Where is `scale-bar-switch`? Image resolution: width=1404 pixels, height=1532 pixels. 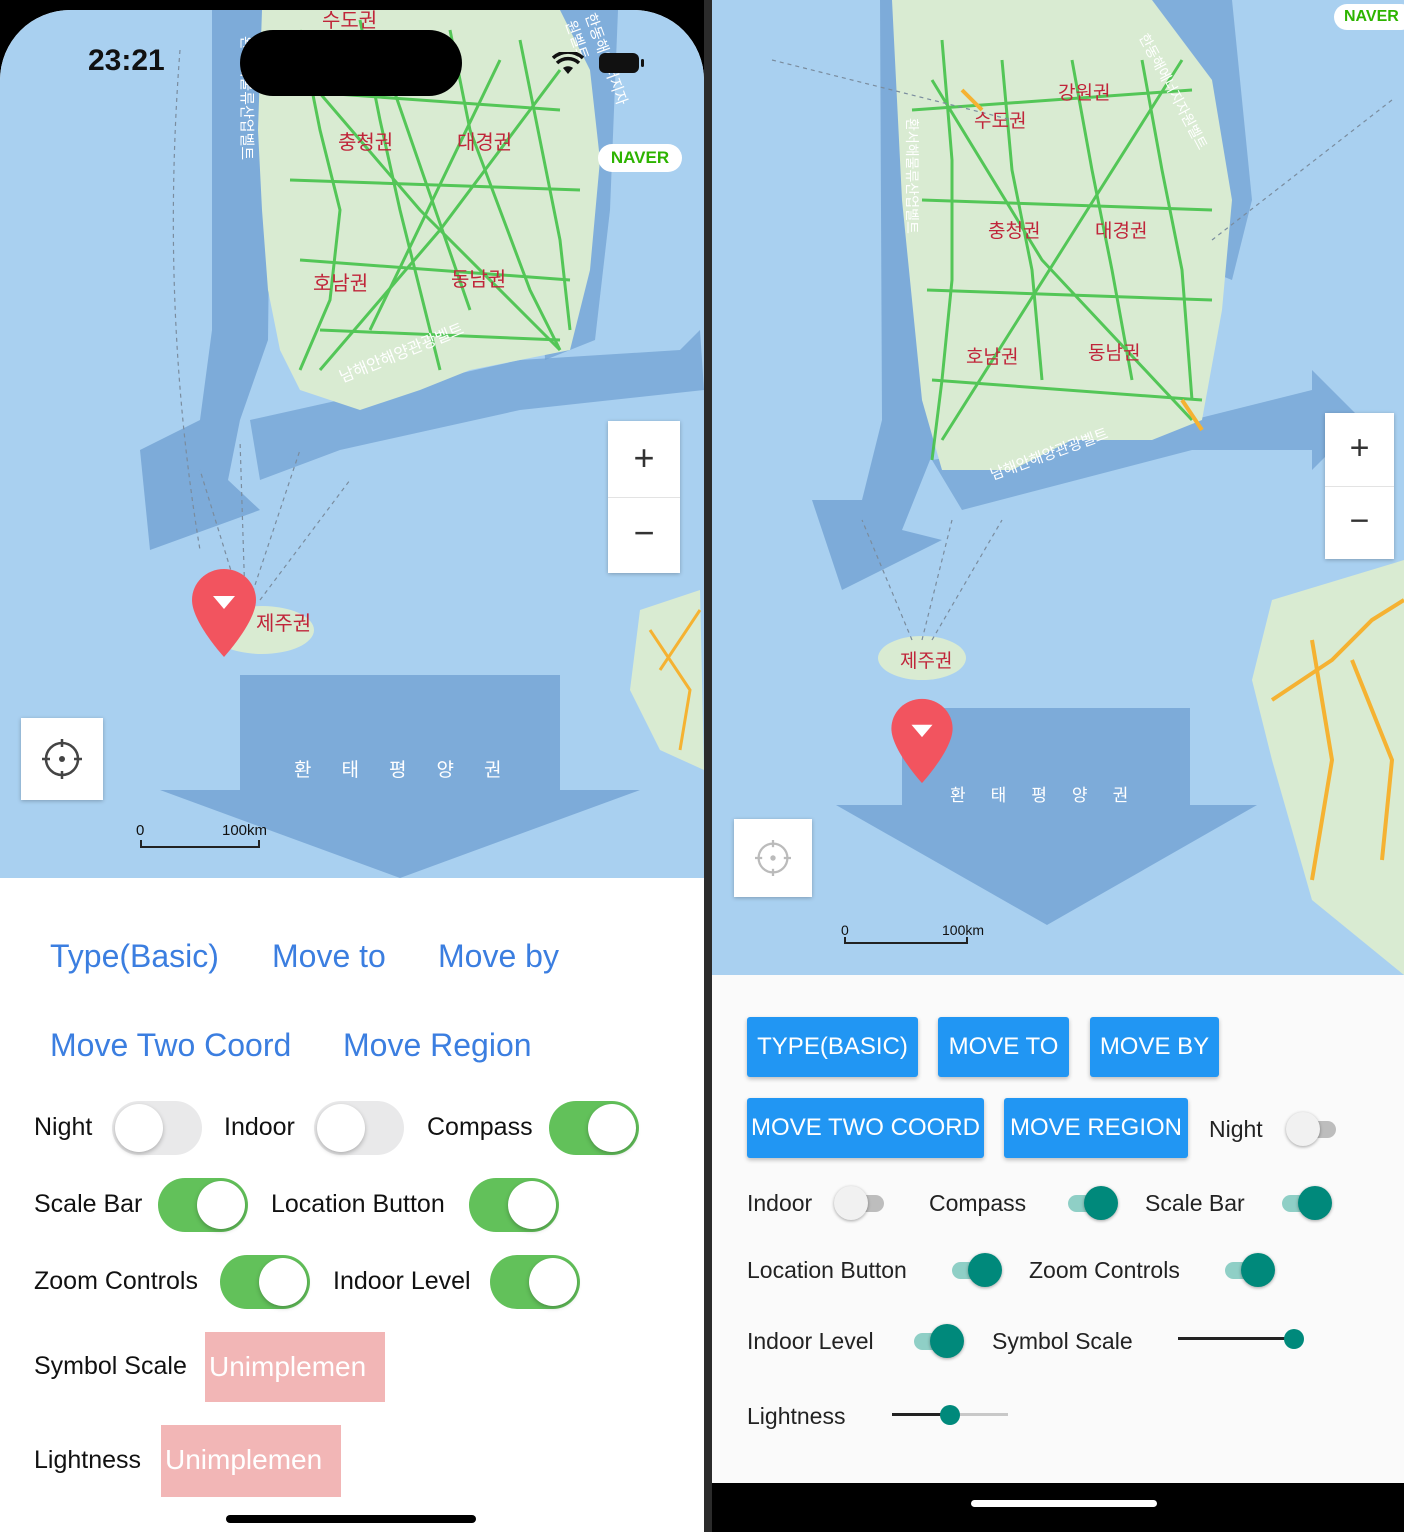
scale-bar-switch is located at coordinates (1304, 1202).